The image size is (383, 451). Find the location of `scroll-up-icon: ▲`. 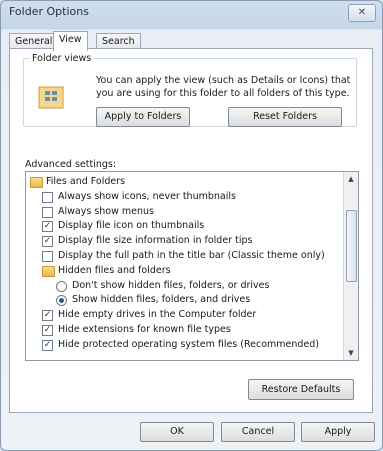

scroll-up-icon: ▲ is located at coordinates (351, 179).